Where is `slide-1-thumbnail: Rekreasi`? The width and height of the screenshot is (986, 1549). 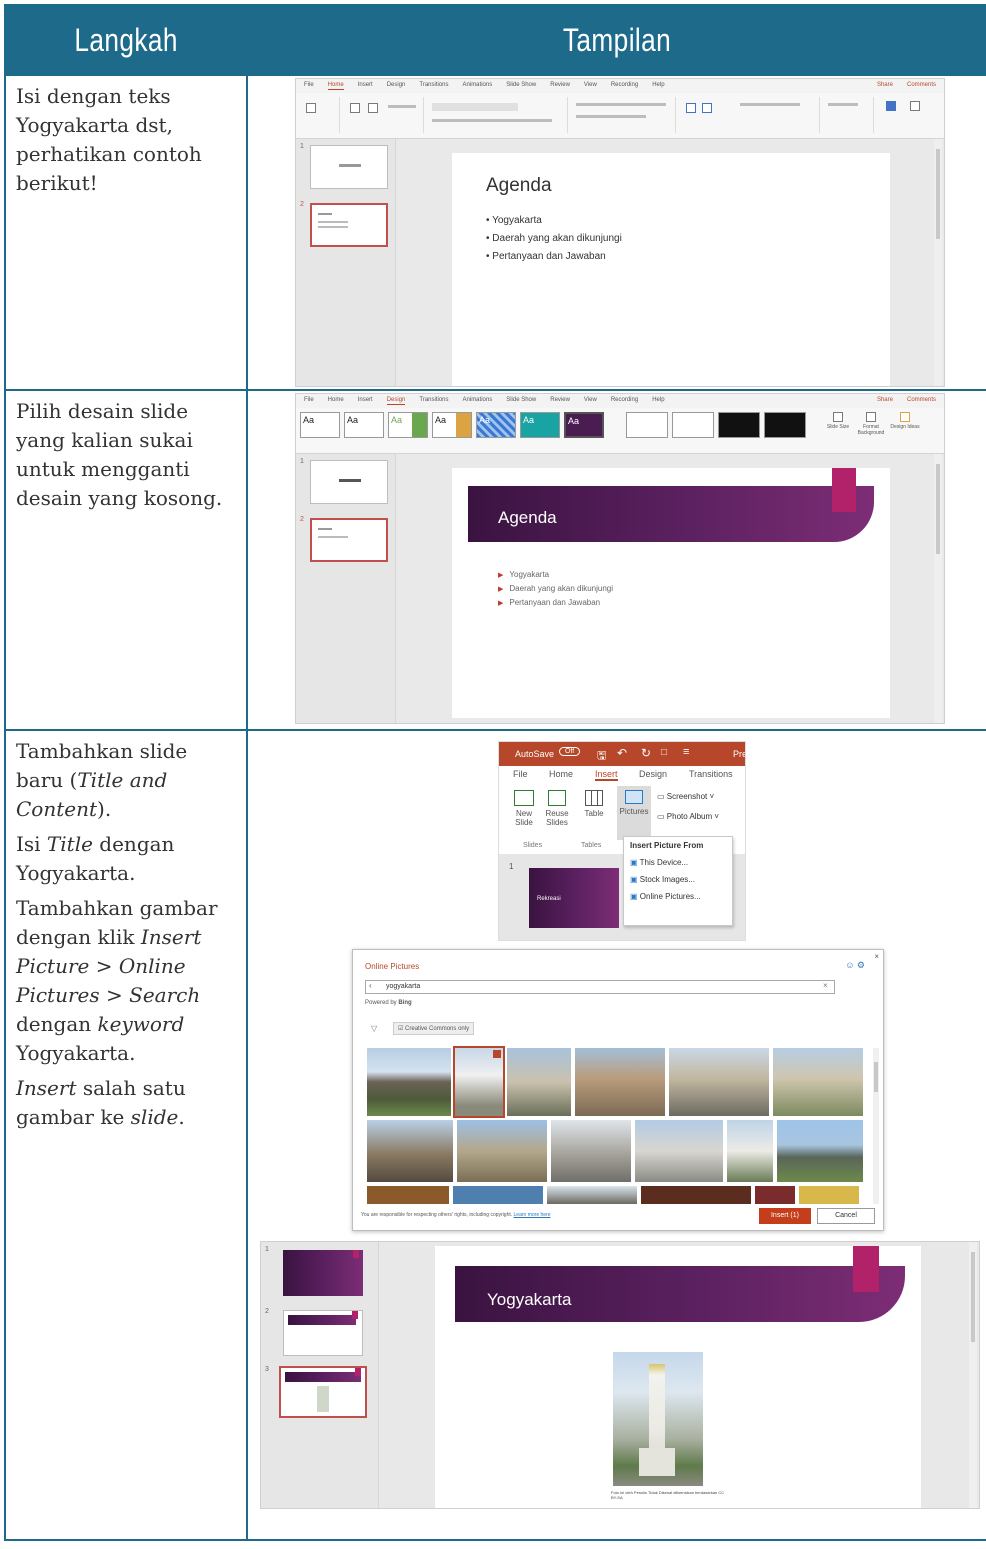 slide-1-thumbnail: Rekreasi is located at coordinates (574, 898).